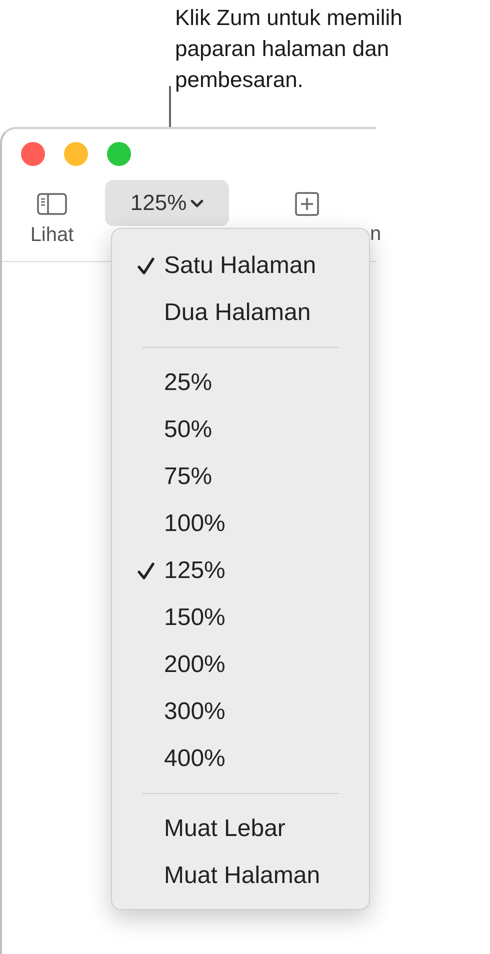 The width and height of the screenshot is (490, 954). I want to click on menu-item: 25%, so click(240, 382).